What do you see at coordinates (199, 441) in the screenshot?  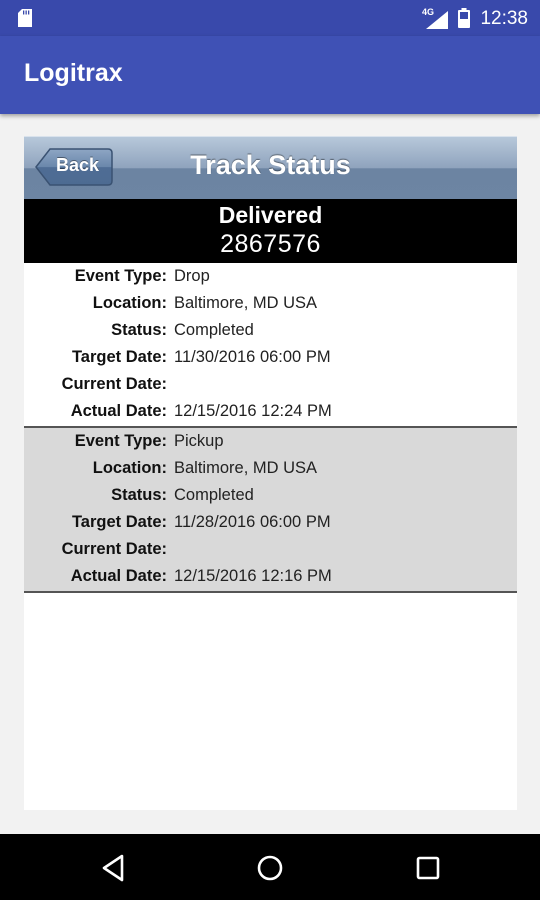 I see `event-type-value: Pickup` at bounding box center [199, 441].